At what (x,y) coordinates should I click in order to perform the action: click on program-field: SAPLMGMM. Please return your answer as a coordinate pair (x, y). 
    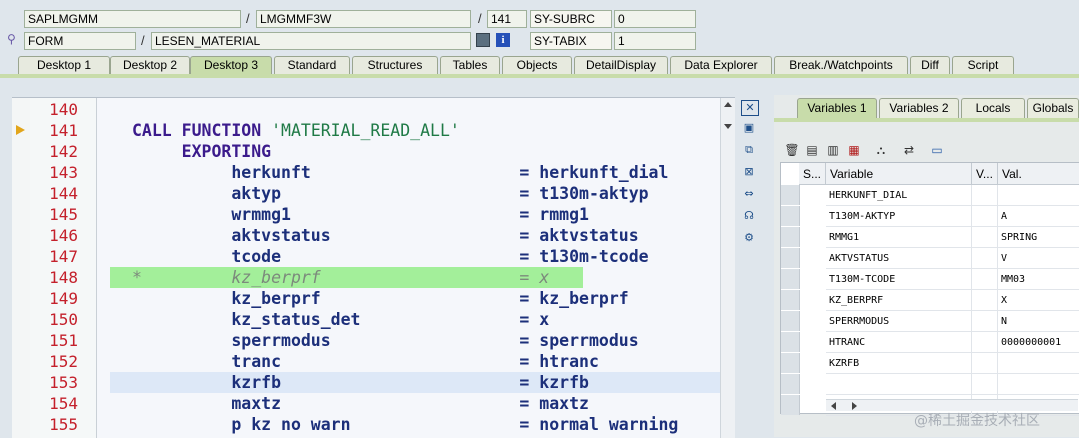
    Looking at the image, I should click on (132, 19).